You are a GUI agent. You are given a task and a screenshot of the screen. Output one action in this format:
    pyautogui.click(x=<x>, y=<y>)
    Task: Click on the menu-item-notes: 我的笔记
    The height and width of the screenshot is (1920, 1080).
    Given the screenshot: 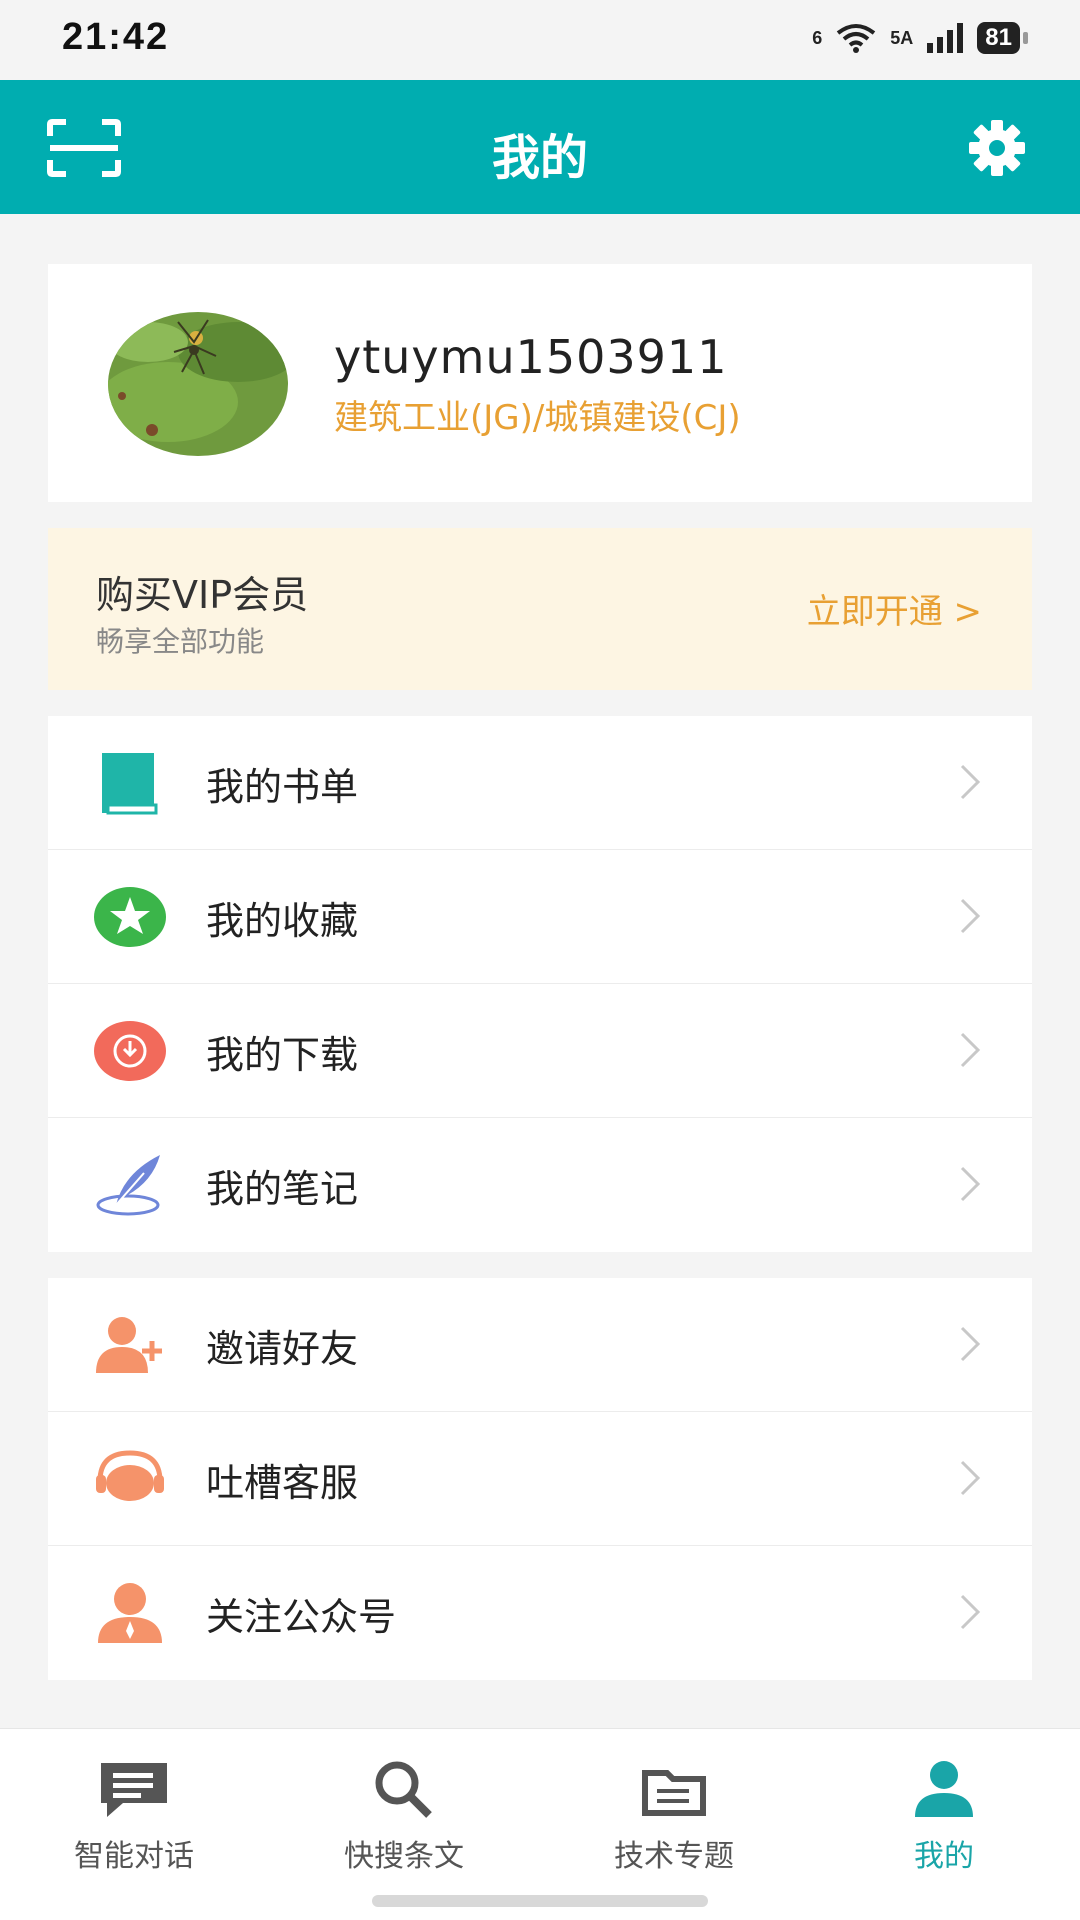 What is the action you would take?
    pyautogui.click(x=540, y=1185)
    